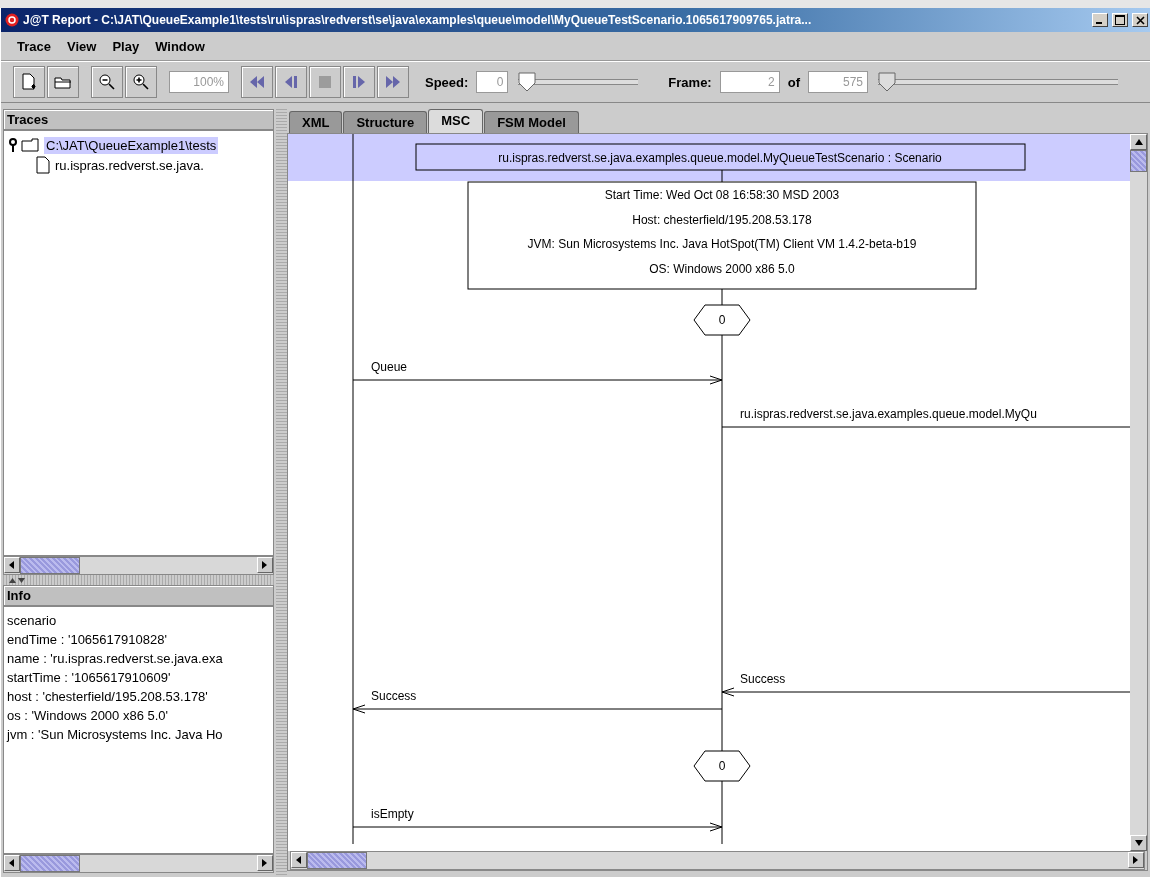 The height and width of the screenshot is (877, 1150). I want to click on document-icon, so click(43, 165).